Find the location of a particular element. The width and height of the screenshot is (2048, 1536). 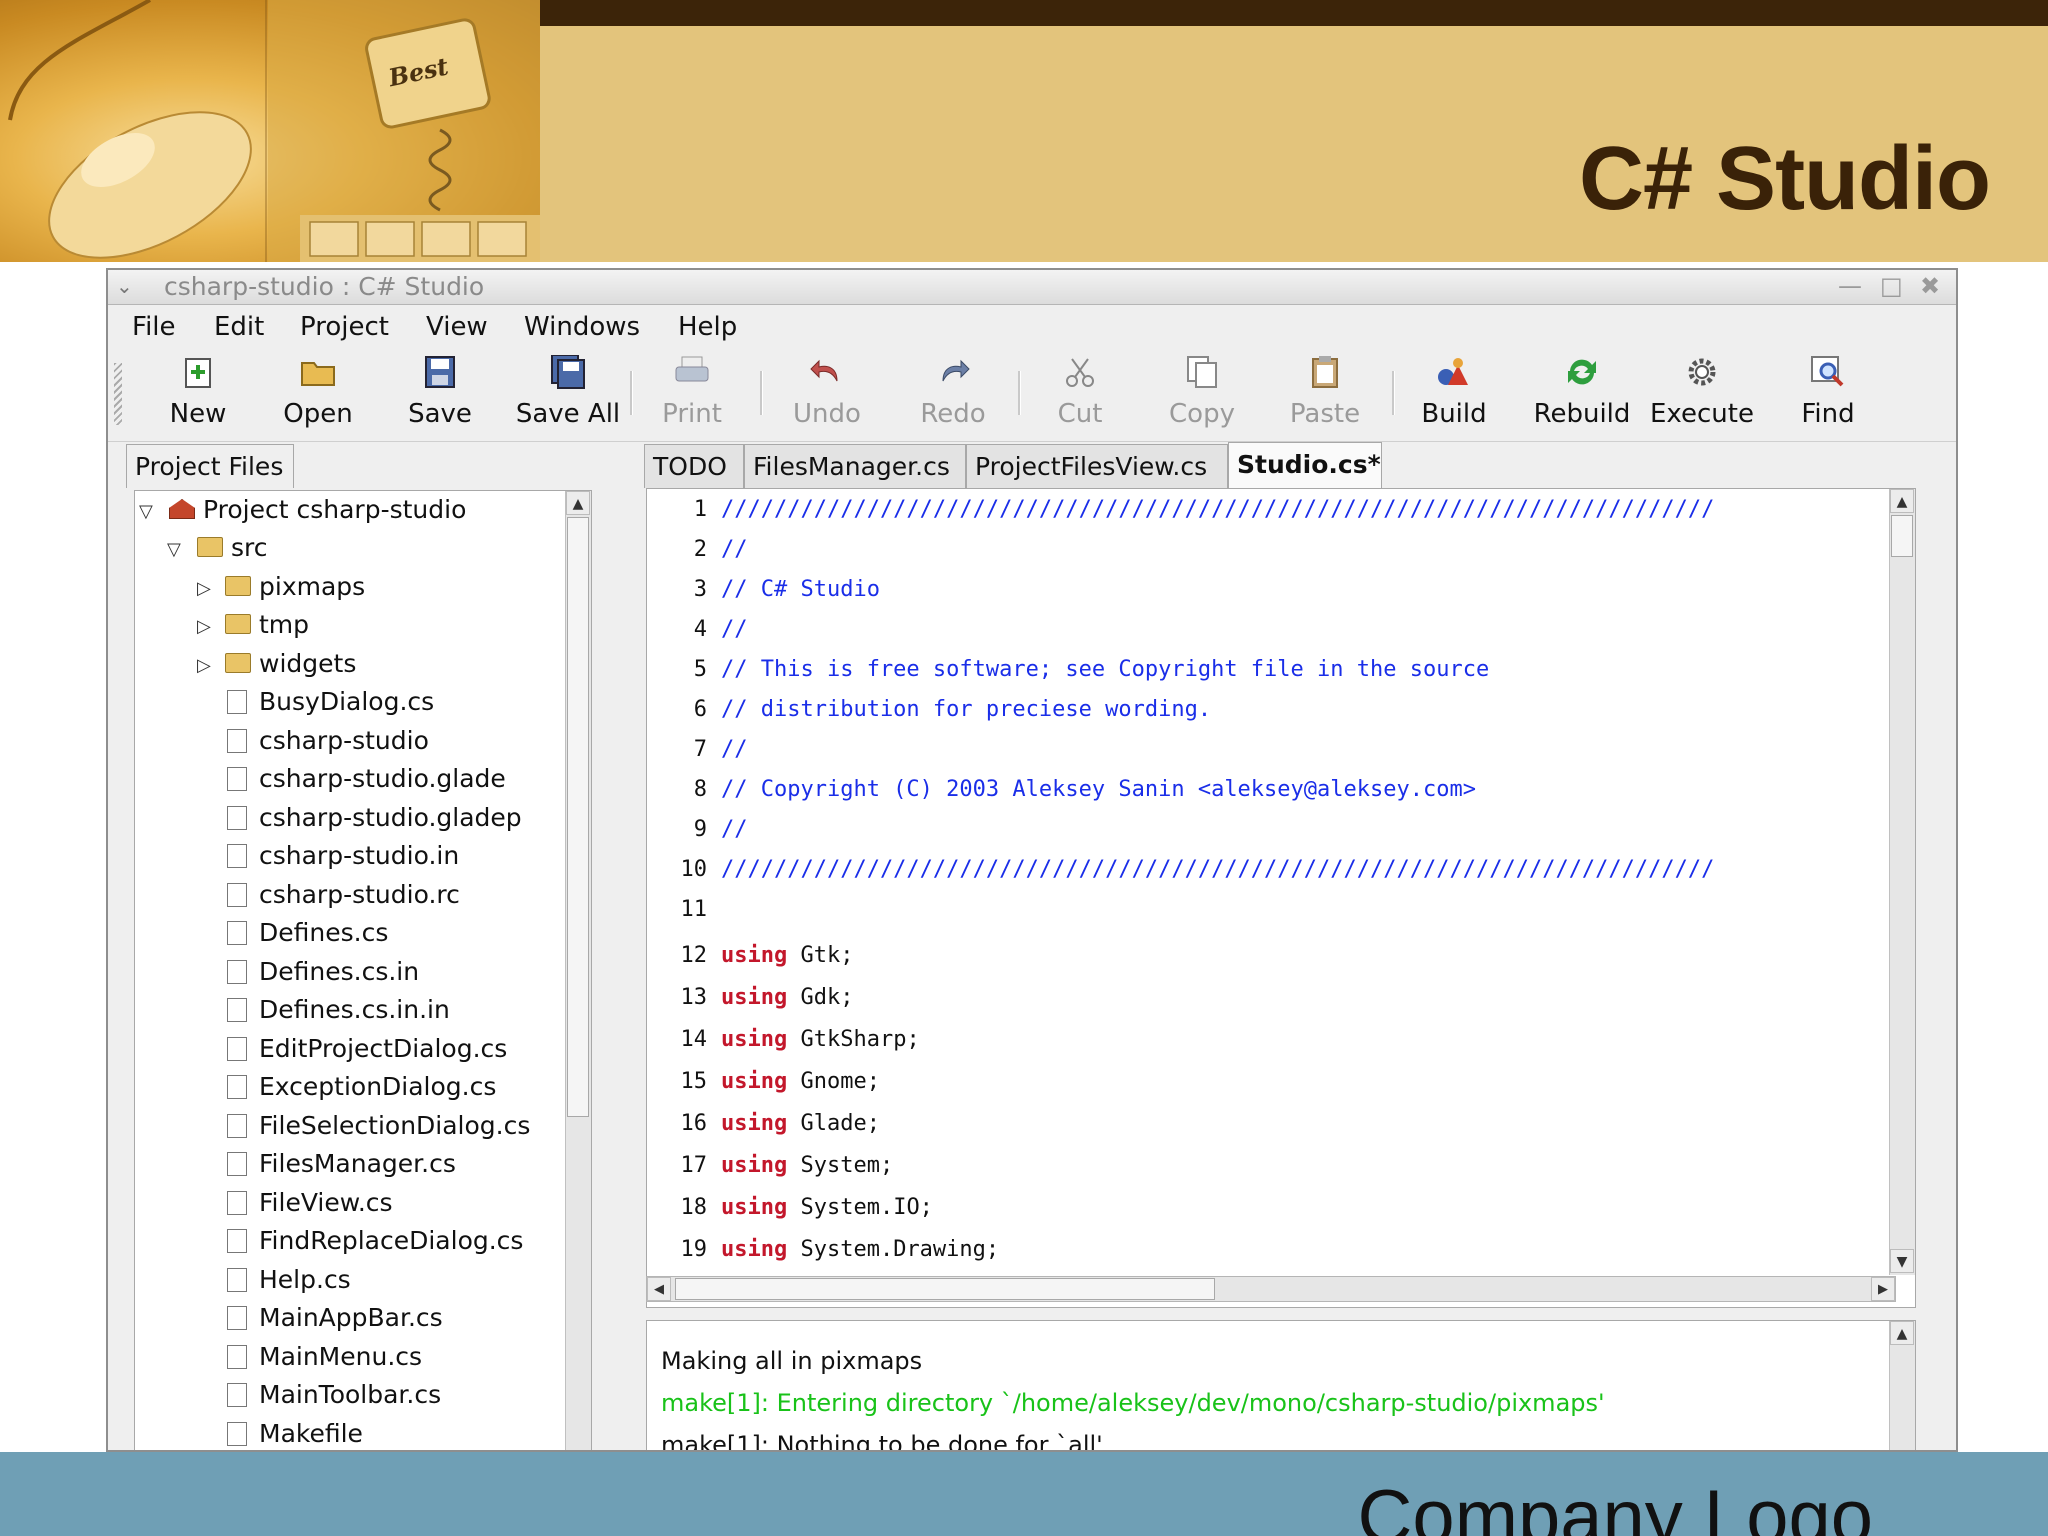

execute-button: Execute is located at coordinates (1702, 395).